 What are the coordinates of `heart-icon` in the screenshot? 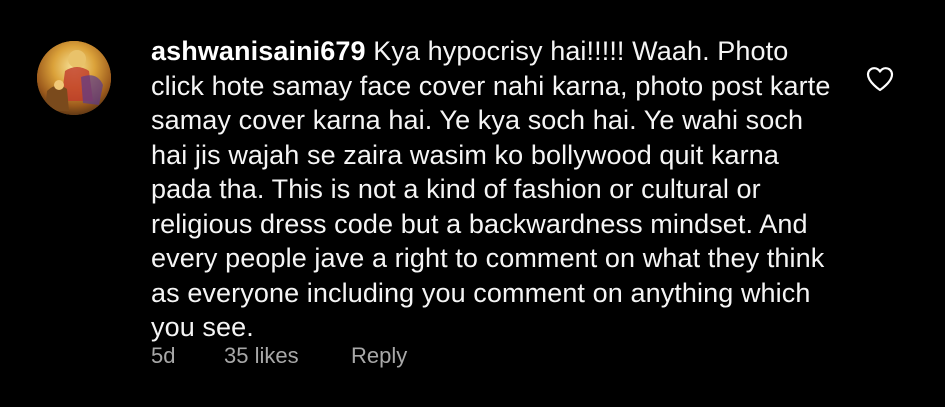 It's located at (880, 79).